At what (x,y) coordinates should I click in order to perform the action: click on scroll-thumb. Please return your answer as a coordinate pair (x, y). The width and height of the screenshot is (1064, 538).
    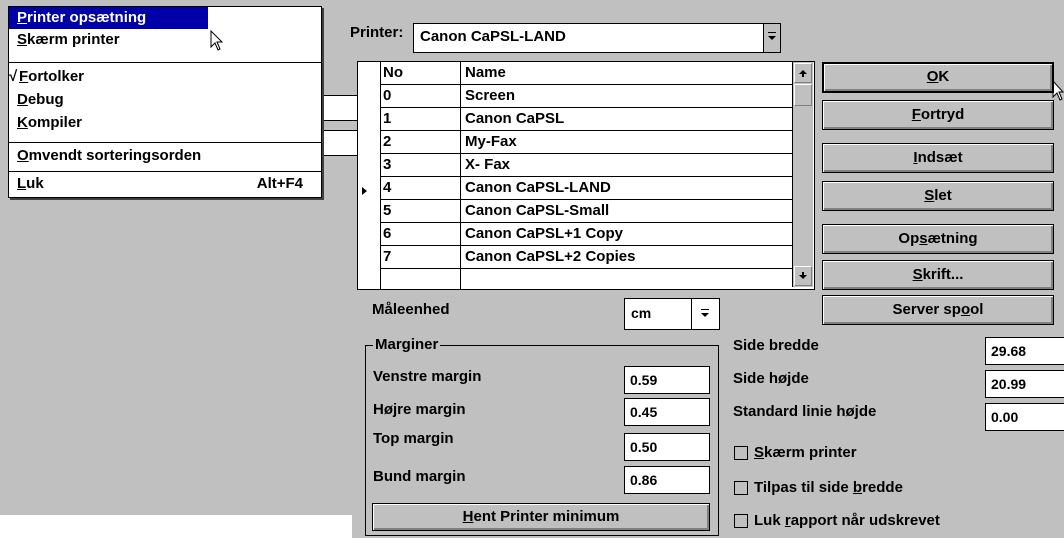
    Looking at the image, I should click on (803, 95).